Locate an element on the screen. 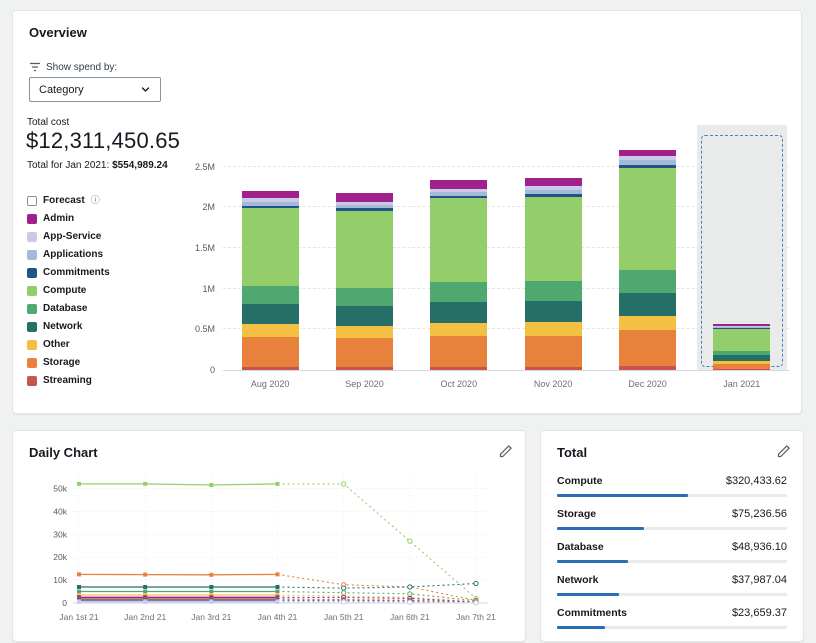  x-axis-label: Jan 5th 21 is located at coordinates (344, 617).